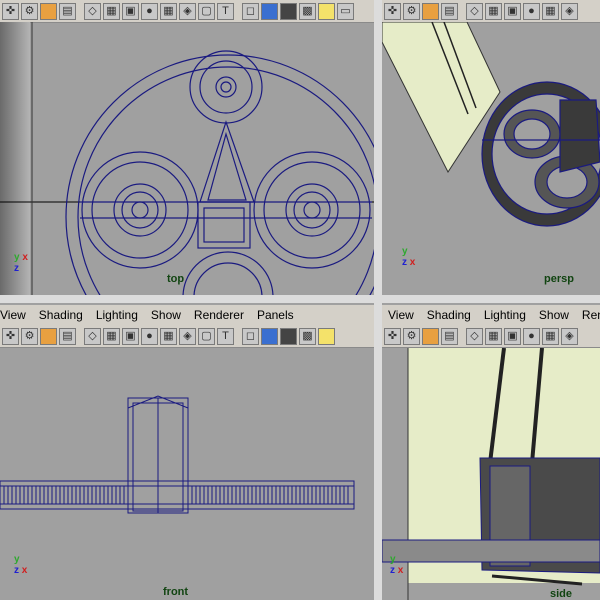 Image resolution: width=600 pixels, height=600 pixels. Describe the element at coordinates (300, 299) in the screenshot. I see `pane-divider-horizontal` at that location.